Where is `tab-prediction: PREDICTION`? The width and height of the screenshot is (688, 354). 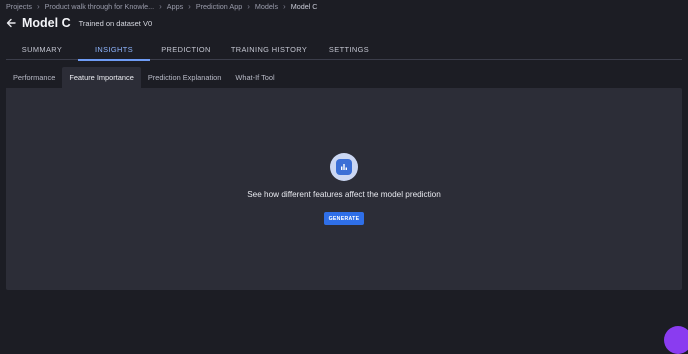 tab-prediction: PREDICTION is located at coordinates (186, 49).